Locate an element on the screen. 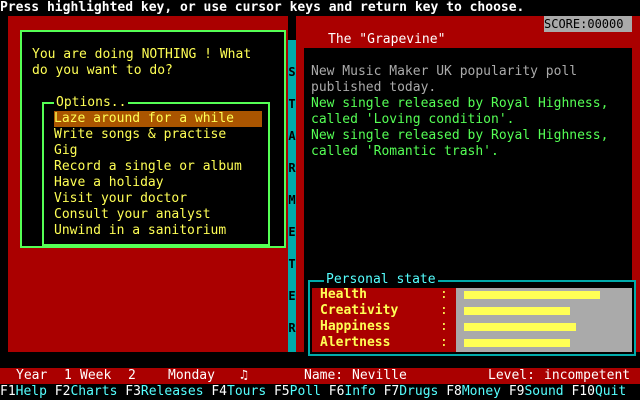  news-line: called 'Loving condition'. is located at coordinates (413, 119).